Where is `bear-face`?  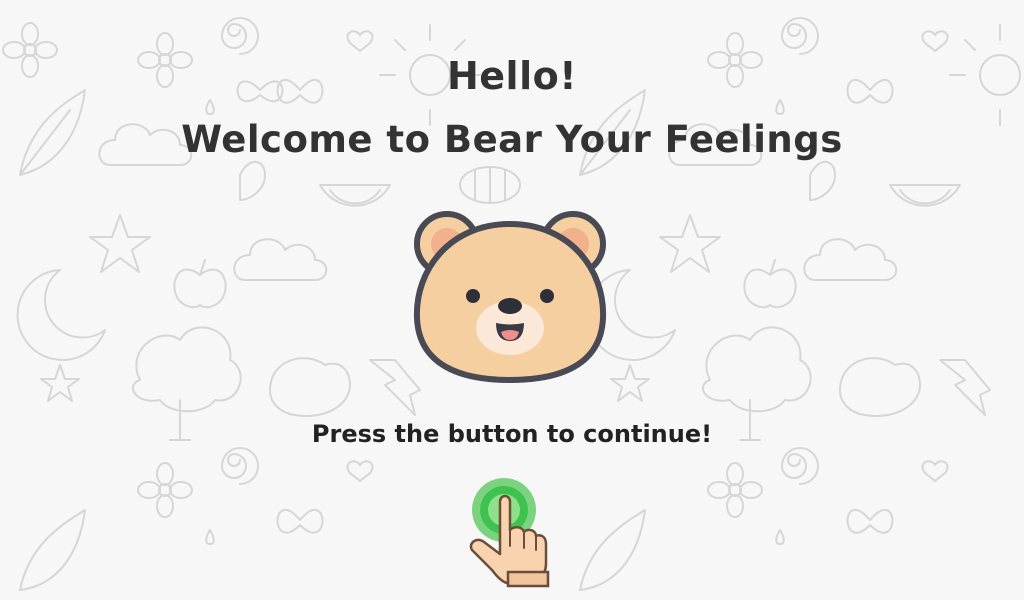
bear-face is located at coordinates (510, 295).